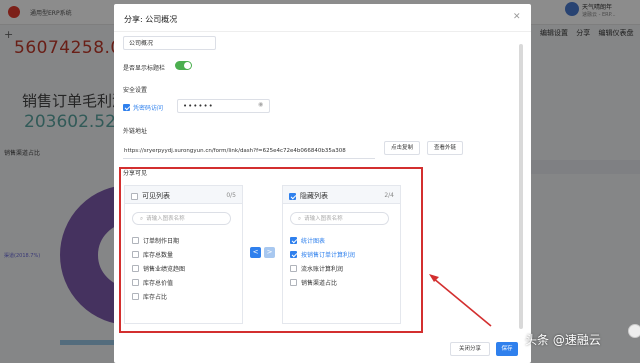 This screenshot has height=363, width=640. What do you see at coordinates (460, 300) in the screenshot?
I see `annotation-arrow-icon` at bounding box center [460, 300].